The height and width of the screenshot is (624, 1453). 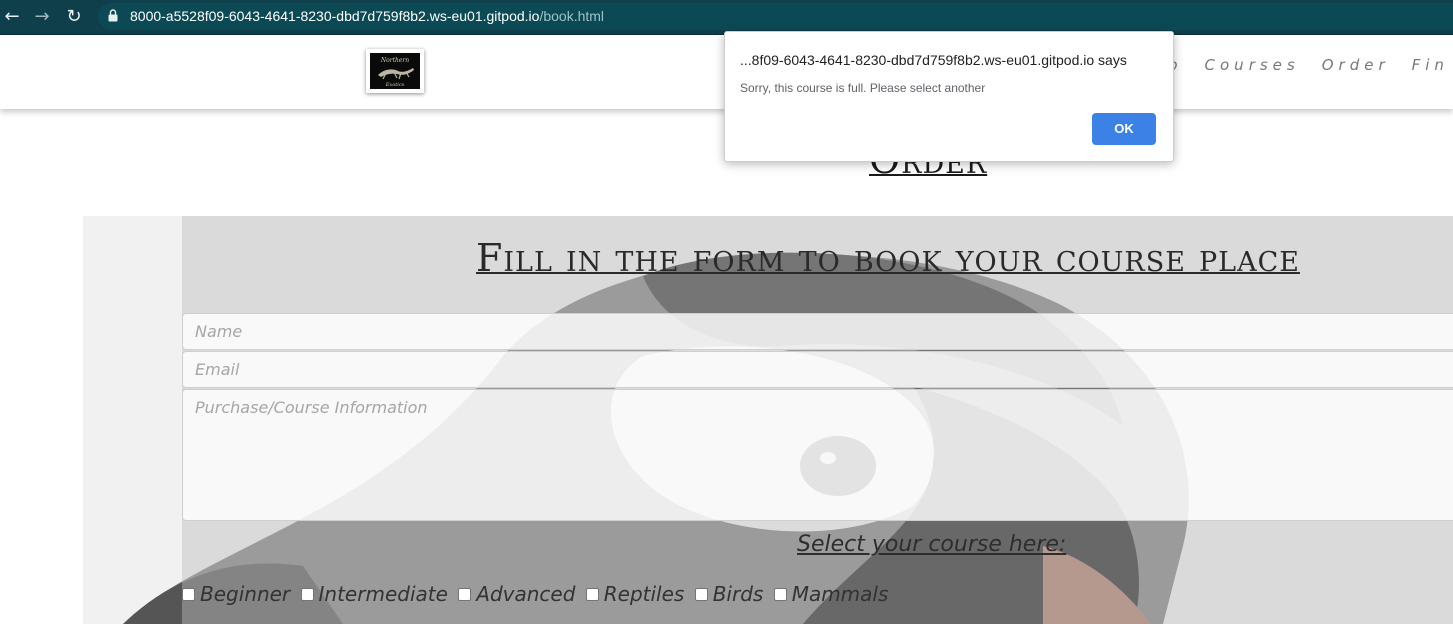 I want to click on site-logo: Northern Exotics, so click(x=395, y=71).